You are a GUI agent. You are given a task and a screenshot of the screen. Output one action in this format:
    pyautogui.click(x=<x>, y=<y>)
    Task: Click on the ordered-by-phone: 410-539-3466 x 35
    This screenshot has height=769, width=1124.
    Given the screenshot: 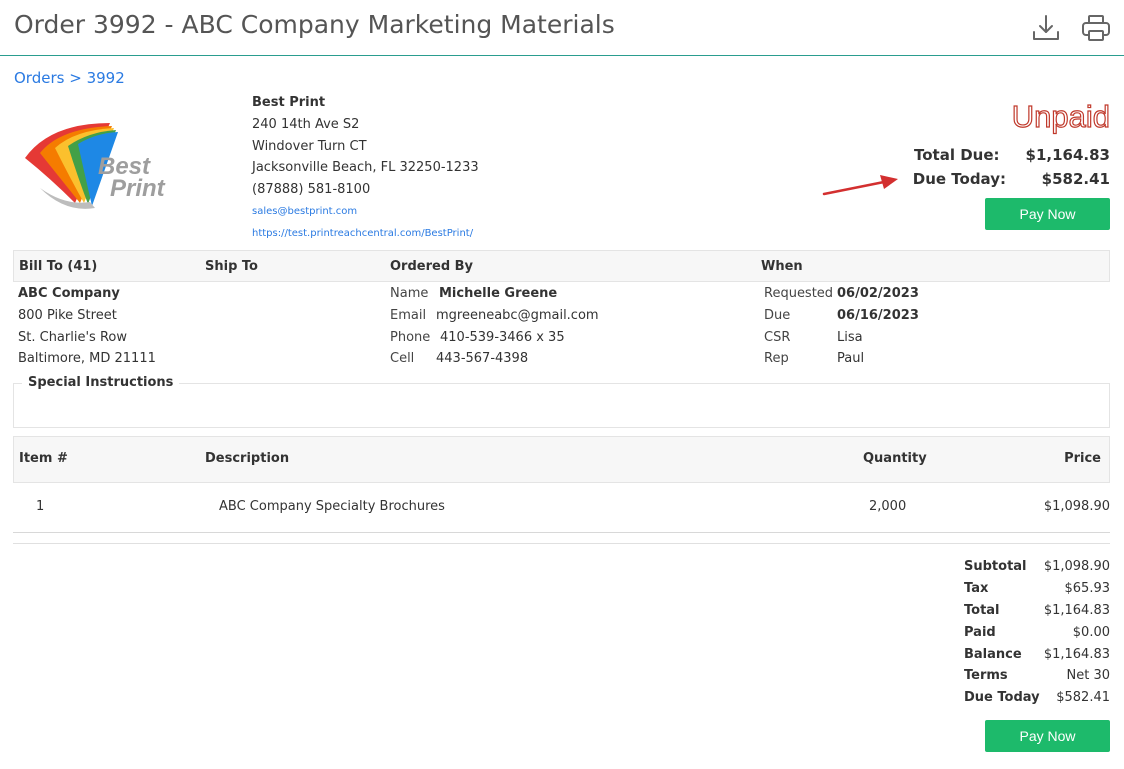 What is the action you would take?
    pyautogui.click(x=502, y=337)
    